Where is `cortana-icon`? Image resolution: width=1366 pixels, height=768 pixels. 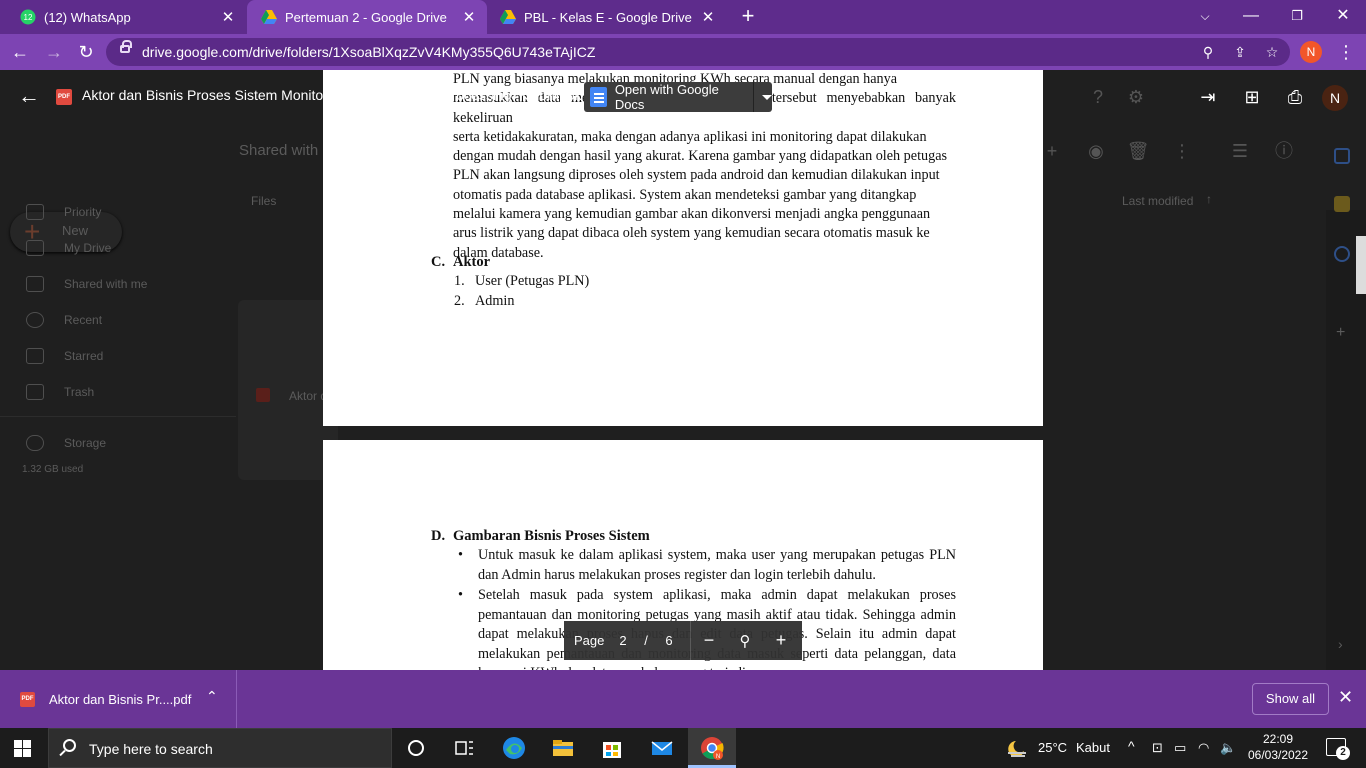
cortana-icon is located at coordinates (416, 748).